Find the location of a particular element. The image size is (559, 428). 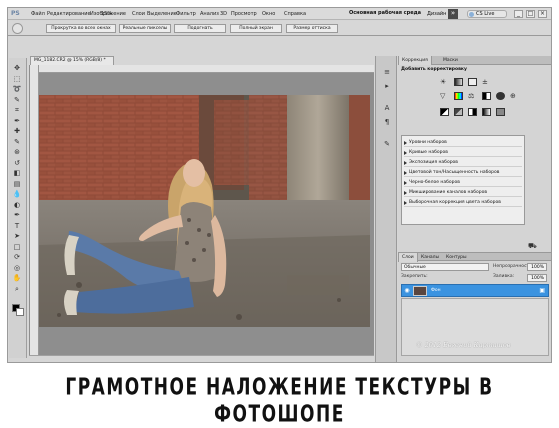

preset-exposure: Экспозиция наборов is located at coordinates (463, 163).